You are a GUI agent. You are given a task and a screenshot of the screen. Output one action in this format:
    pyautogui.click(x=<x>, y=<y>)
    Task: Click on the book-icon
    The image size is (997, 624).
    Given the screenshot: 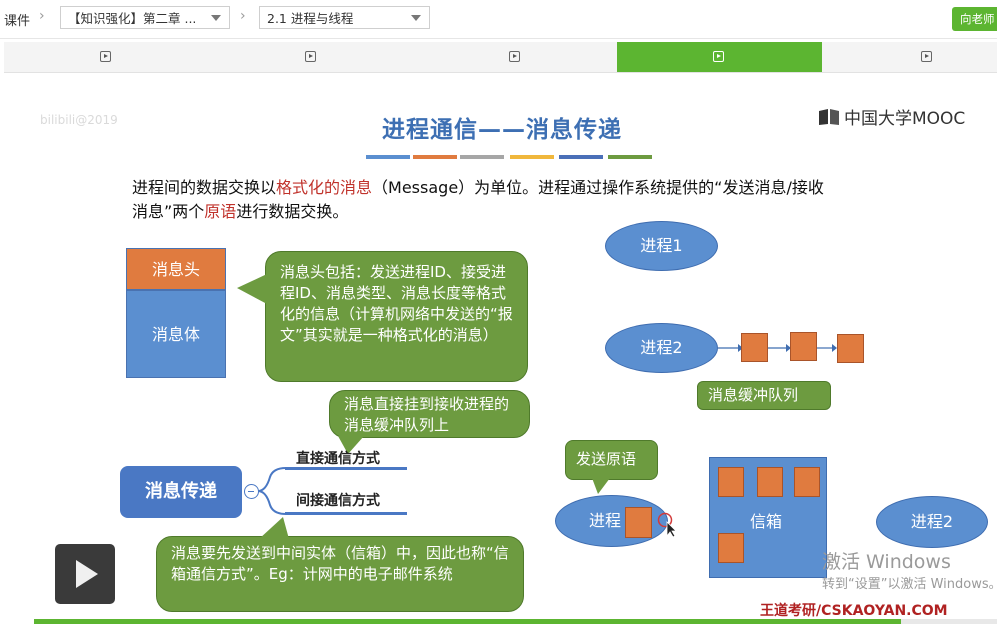 What is the action you would take?
    pyautogui.click(x=829, y=117)
    